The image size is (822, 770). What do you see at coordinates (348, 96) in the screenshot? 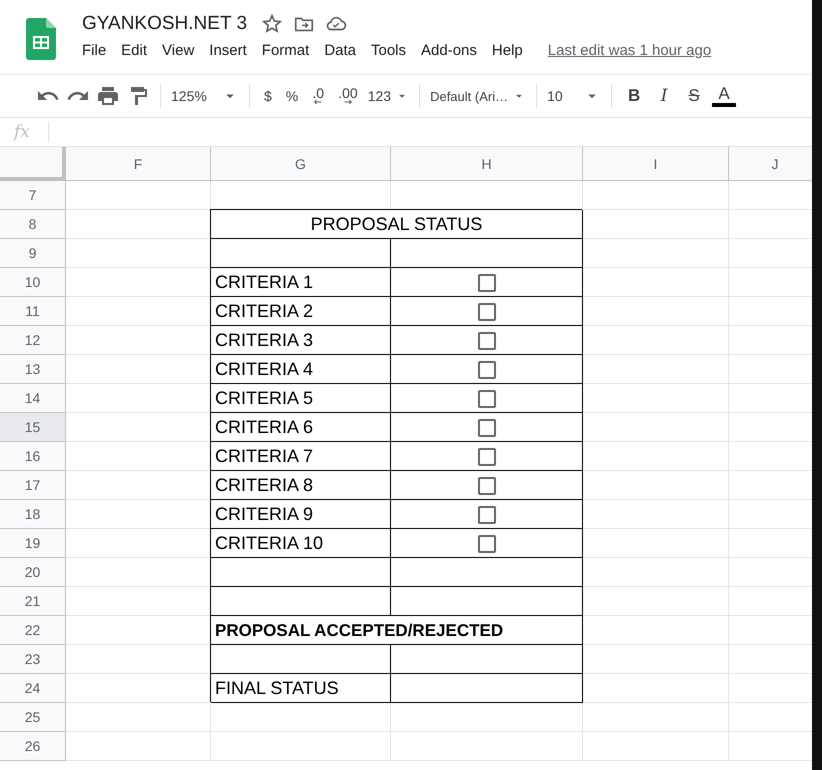
I see `increase-decimal-button: .00` at bounding box center [348, 96].